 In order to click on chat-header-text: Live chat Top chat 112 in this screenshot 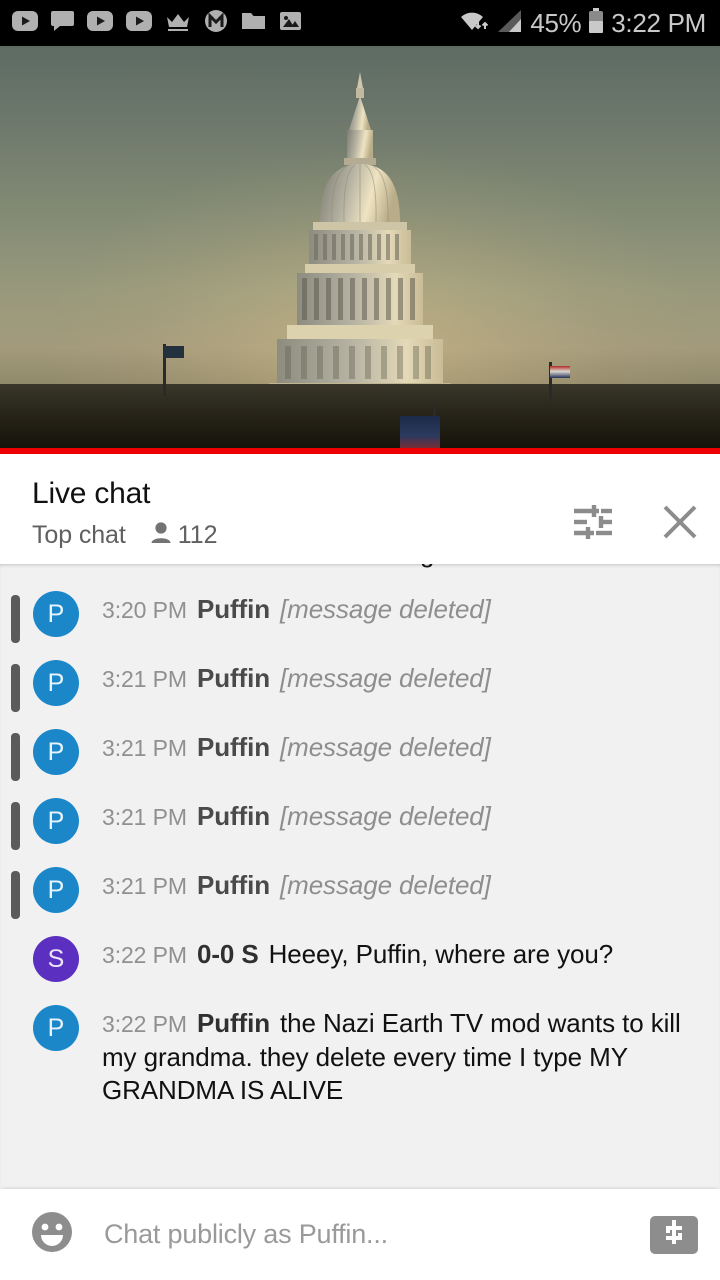, I will do `click(302, 513)`.